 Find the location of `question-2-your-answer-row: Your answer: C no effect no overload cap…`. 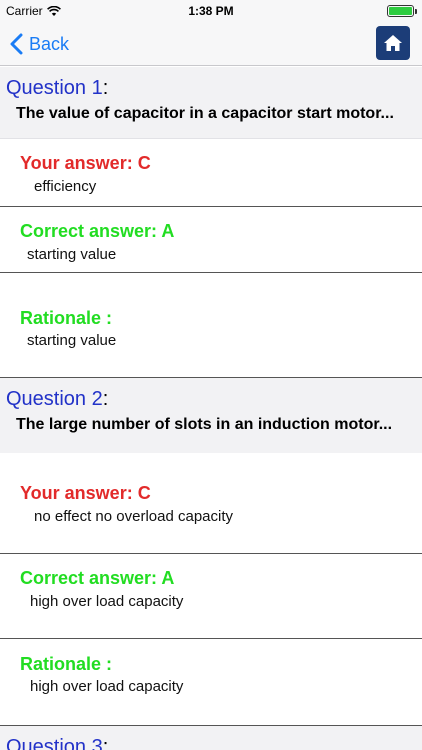

question-2-your-answer-row: Your answer: C no effect no overload cap… is located at coordinates (211, 503).